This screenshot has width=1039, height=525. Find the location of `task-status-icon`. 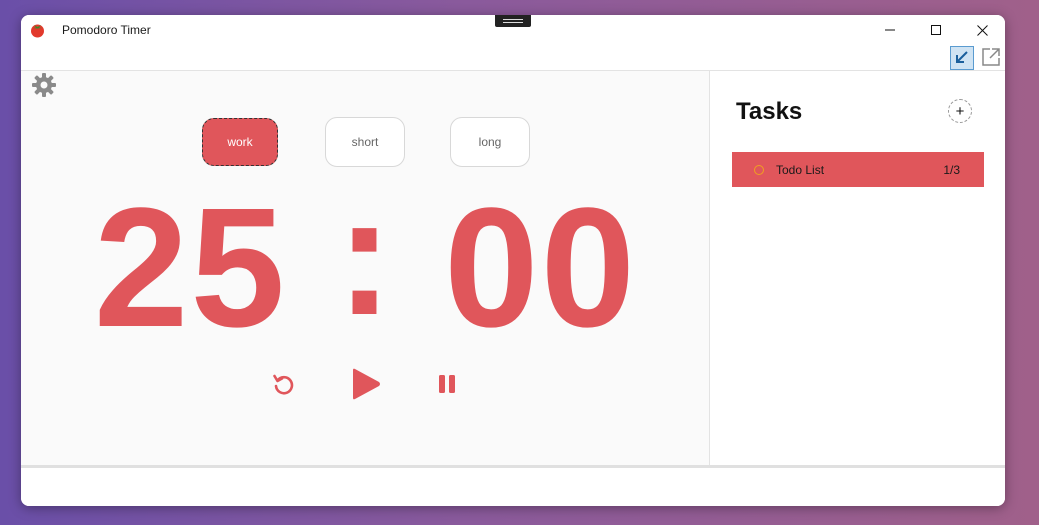

task-status-icon is located at coordinates (759, 169).